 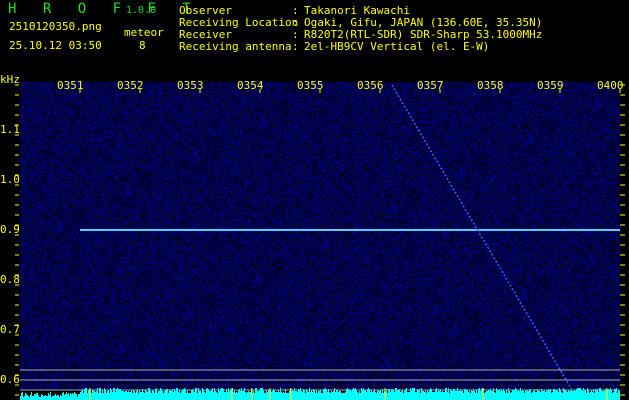 What do you see at coordinates (235, 46) in the screenshot?
I see `antenna-label: Receiving antenna` at bounding box center [235, 46].